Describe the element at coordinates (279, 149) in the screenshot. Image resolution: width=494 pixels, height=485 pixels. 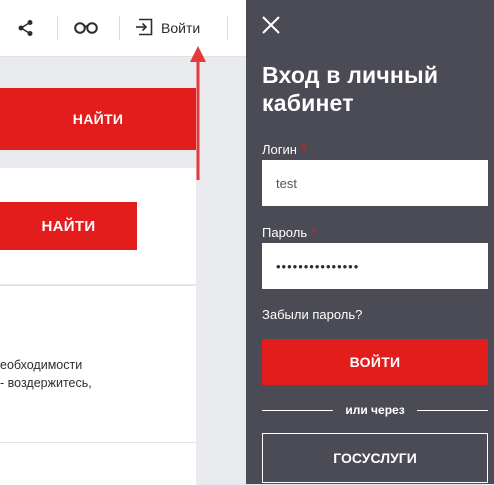
I see `login-label-text: Логин` at that location.